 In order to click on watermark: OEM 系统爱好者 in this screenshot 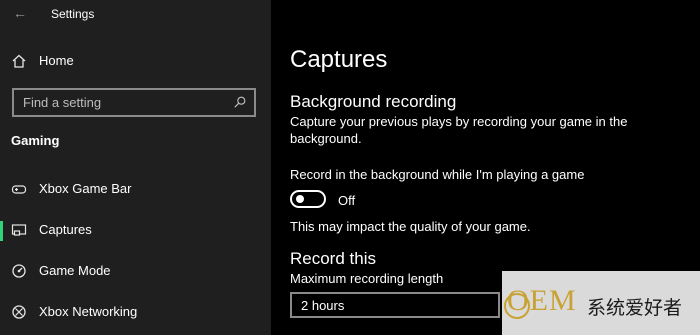, I will do `click(601, 303)`.